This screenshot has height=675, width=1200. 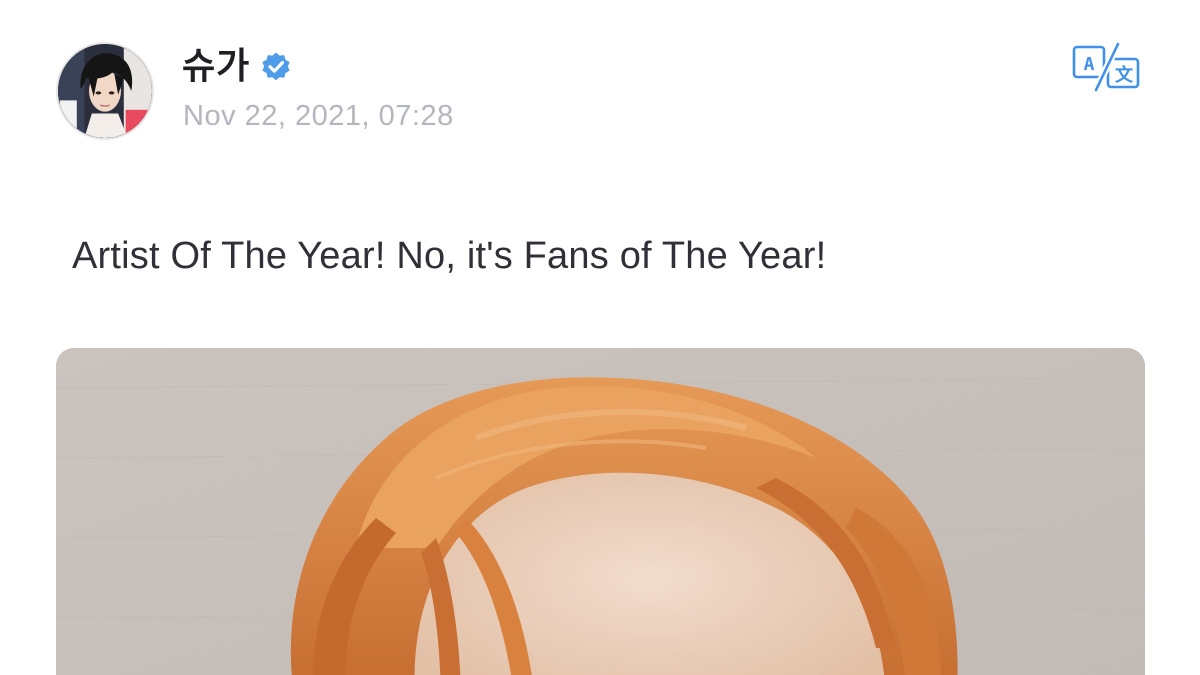 What do you see at coordinates (318, 116) in the screenshot?
I see `post-timestamp: Nov 22, 2021, 07:28` at bounding box center [318, 116].